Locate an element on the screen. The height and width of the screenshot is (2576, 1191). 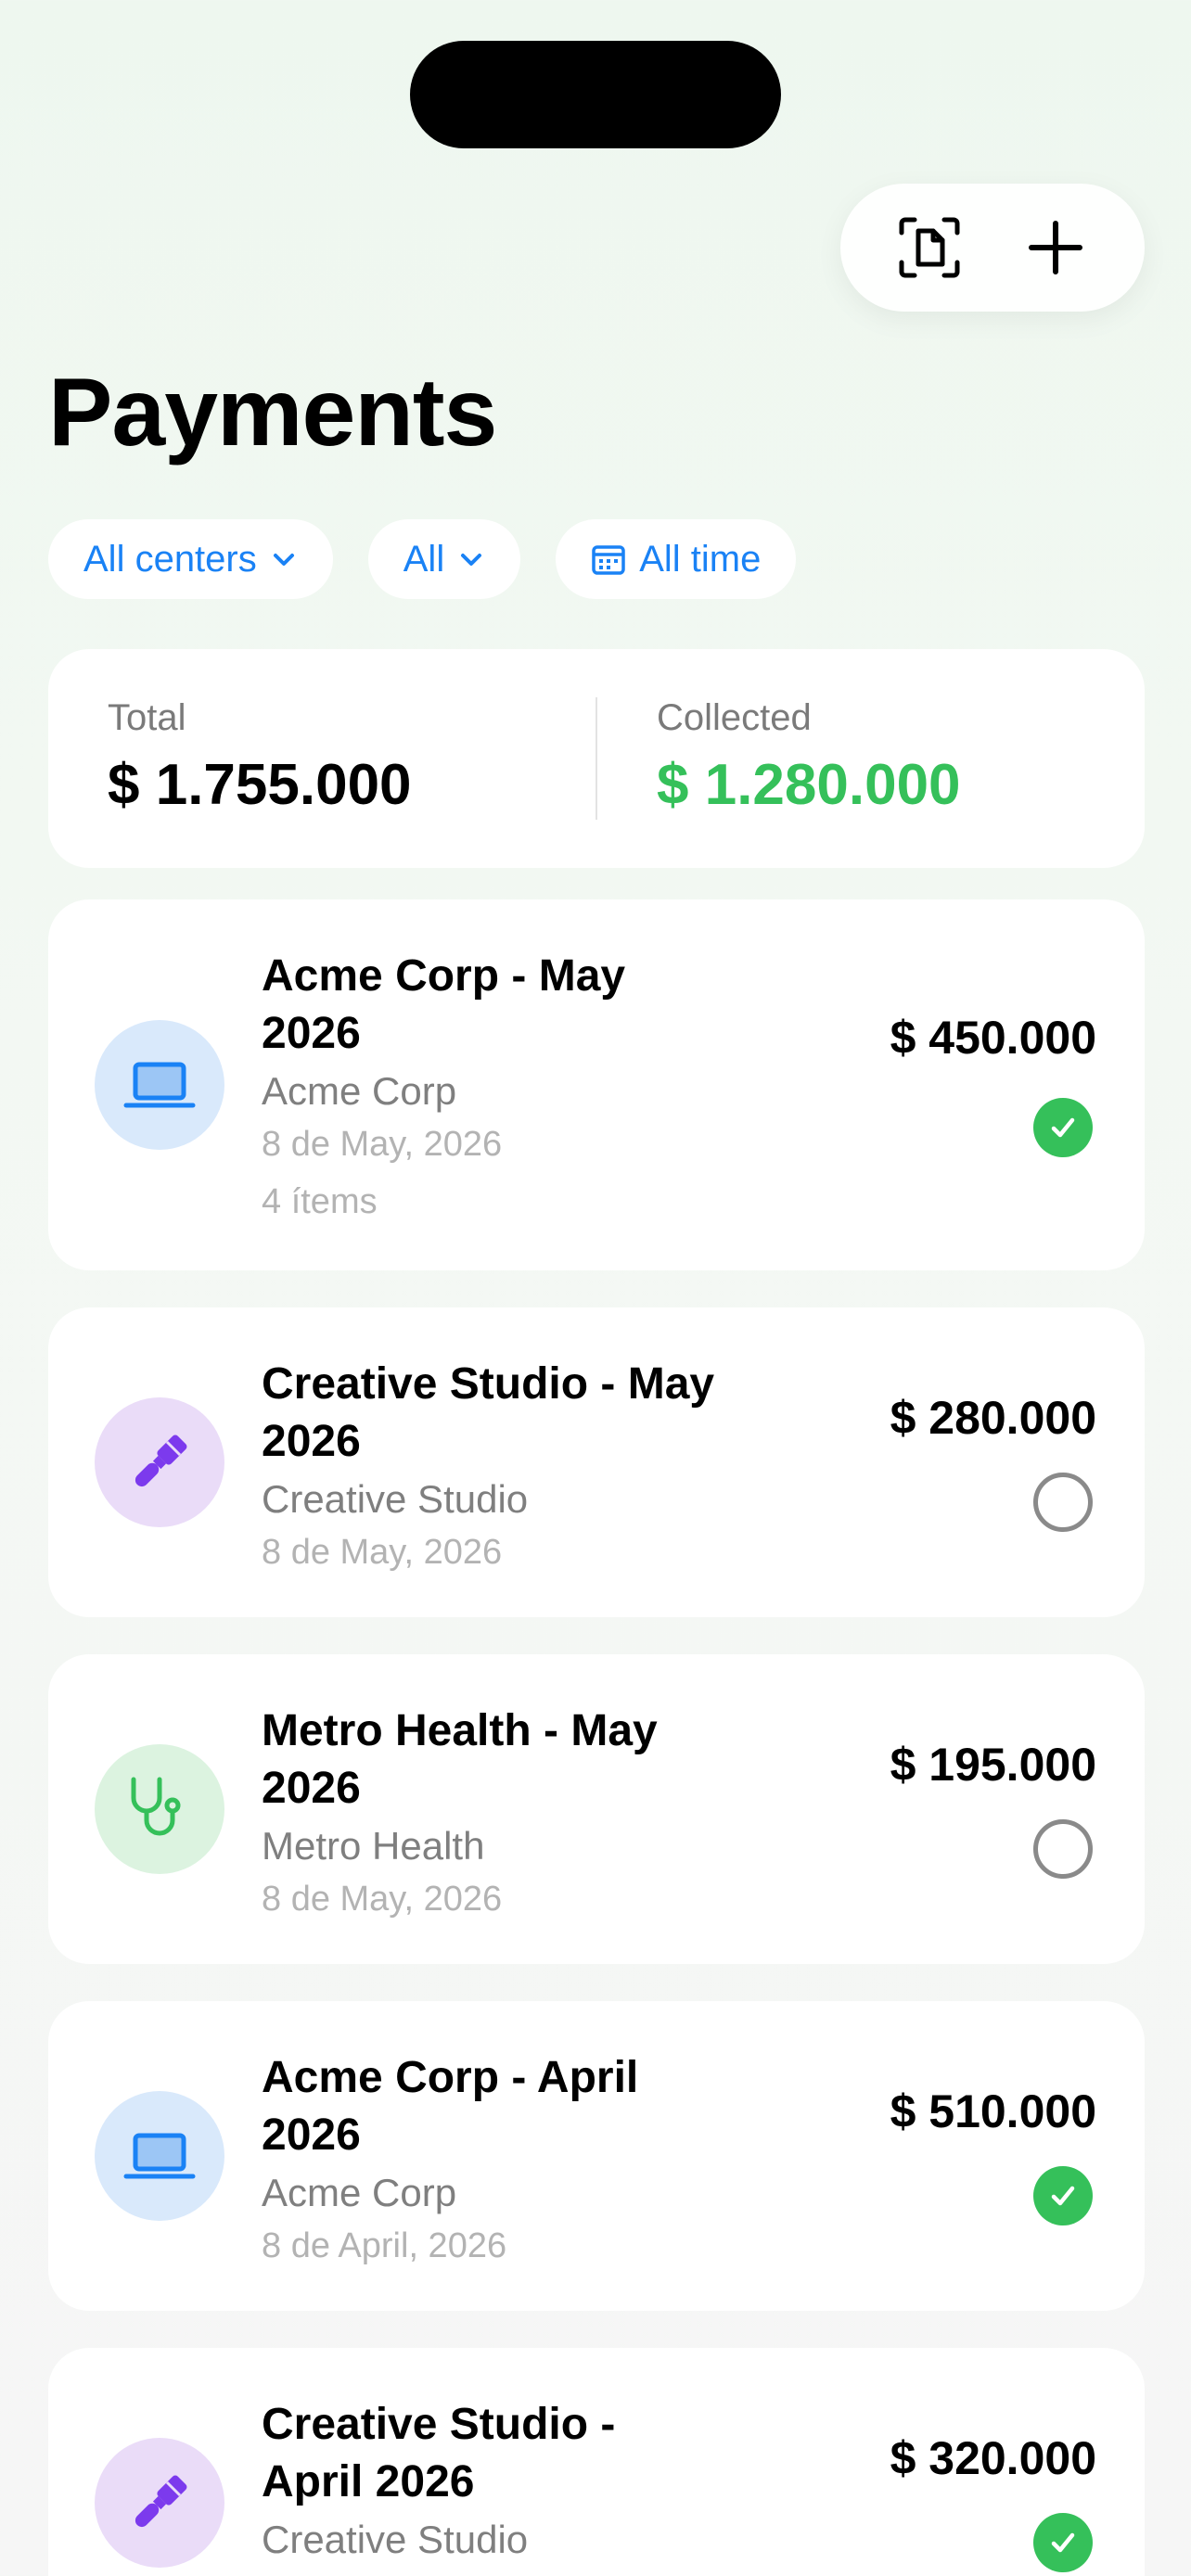
payment-title: Acme Corp - May 2026 is located at coordinates (444, 1004).